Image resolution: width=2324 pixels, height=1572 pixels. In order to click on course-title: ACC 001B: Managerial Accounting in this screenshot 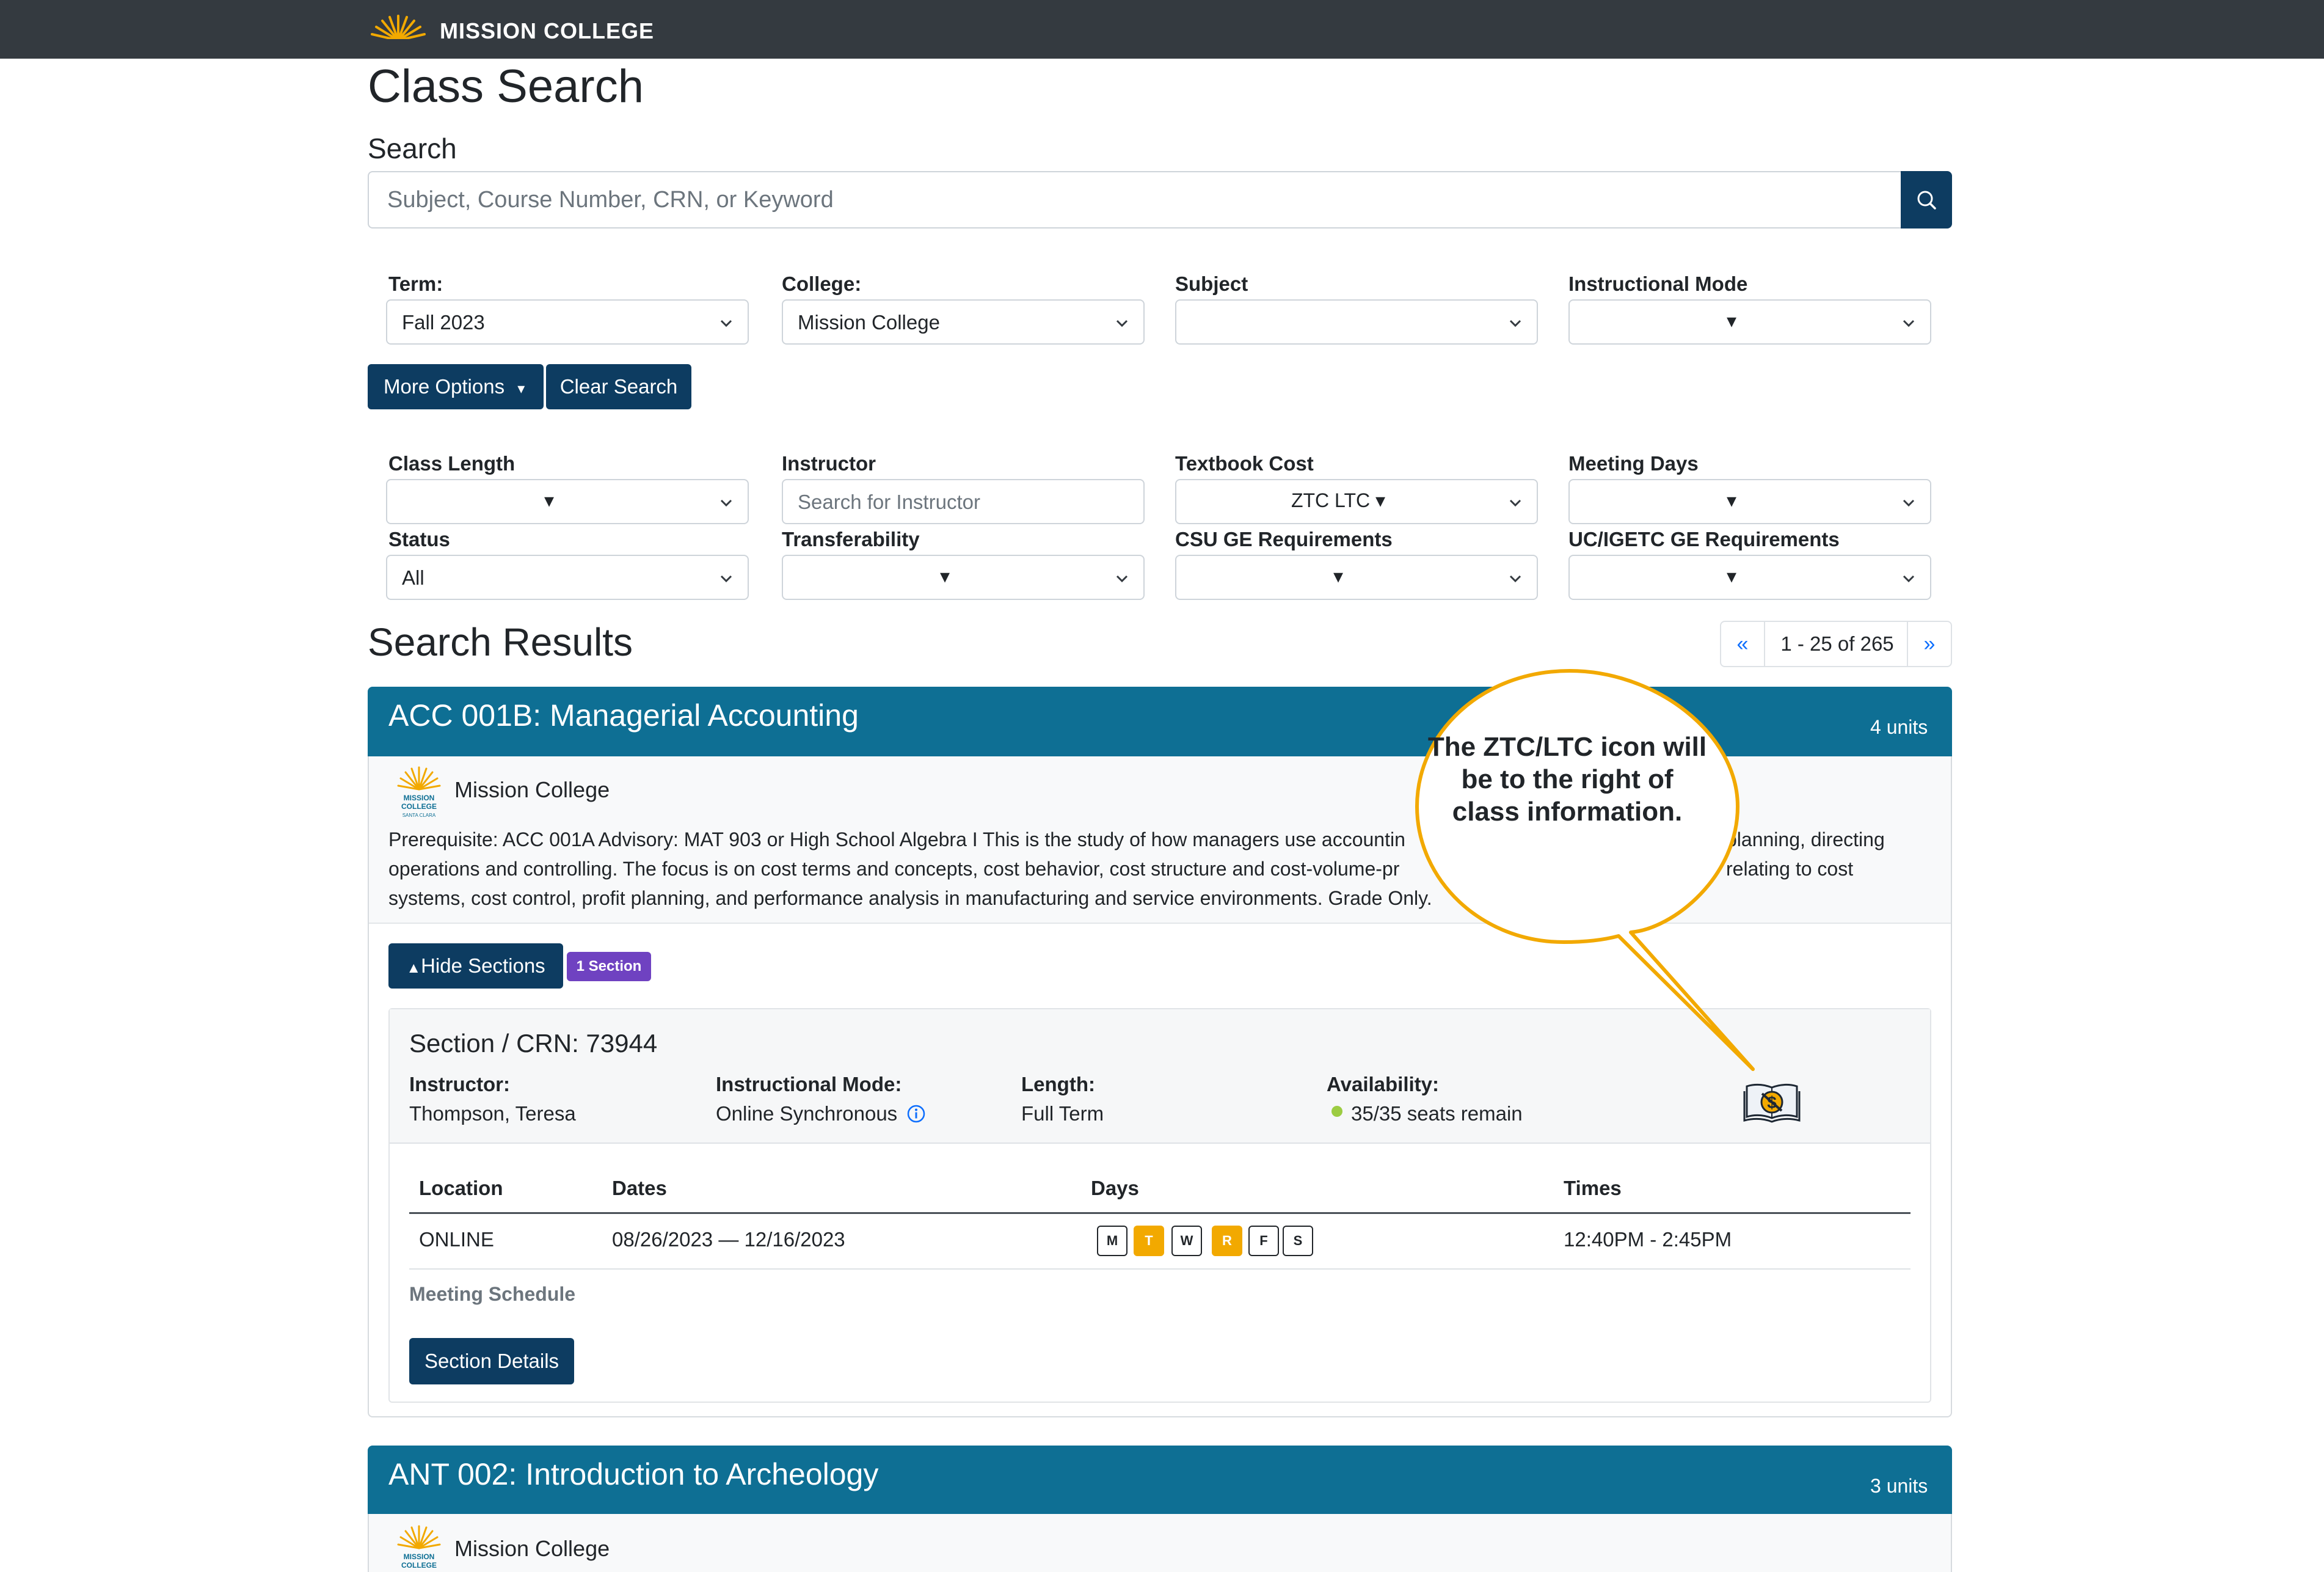, I will do `click(623, 715)`.